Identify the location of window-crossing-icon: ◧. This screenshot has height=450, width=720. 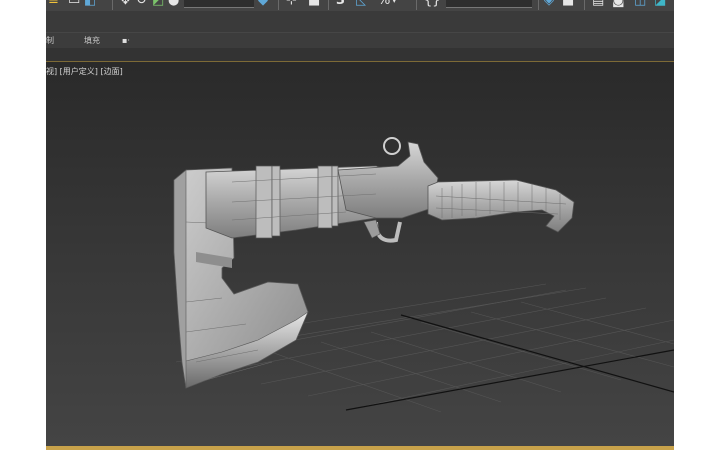
(90, 4).